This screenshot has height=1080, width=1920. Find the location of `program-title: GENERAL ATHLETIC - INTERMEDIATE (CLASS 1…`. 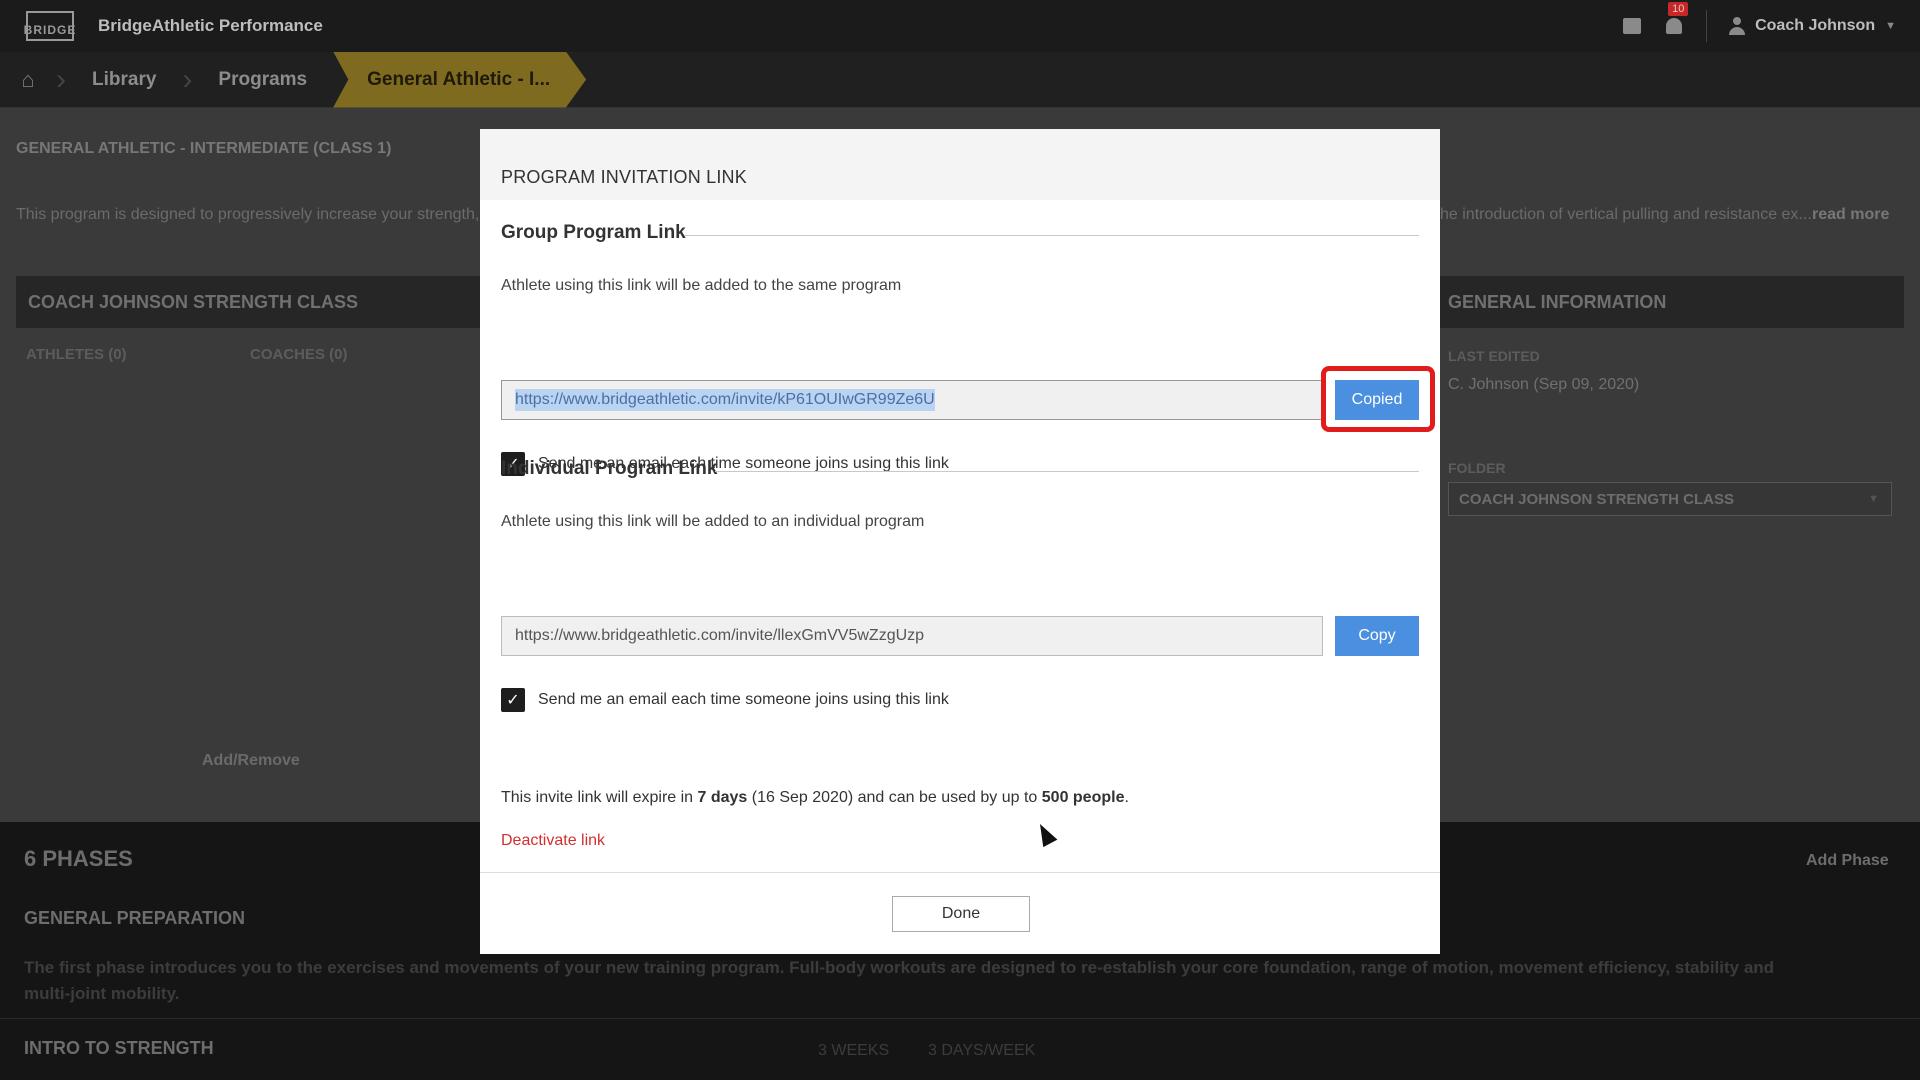

program-title: GENERAL ATHLETIC - INTERMEDIATE (CLASS 1… is located at coordinates (204, 148).